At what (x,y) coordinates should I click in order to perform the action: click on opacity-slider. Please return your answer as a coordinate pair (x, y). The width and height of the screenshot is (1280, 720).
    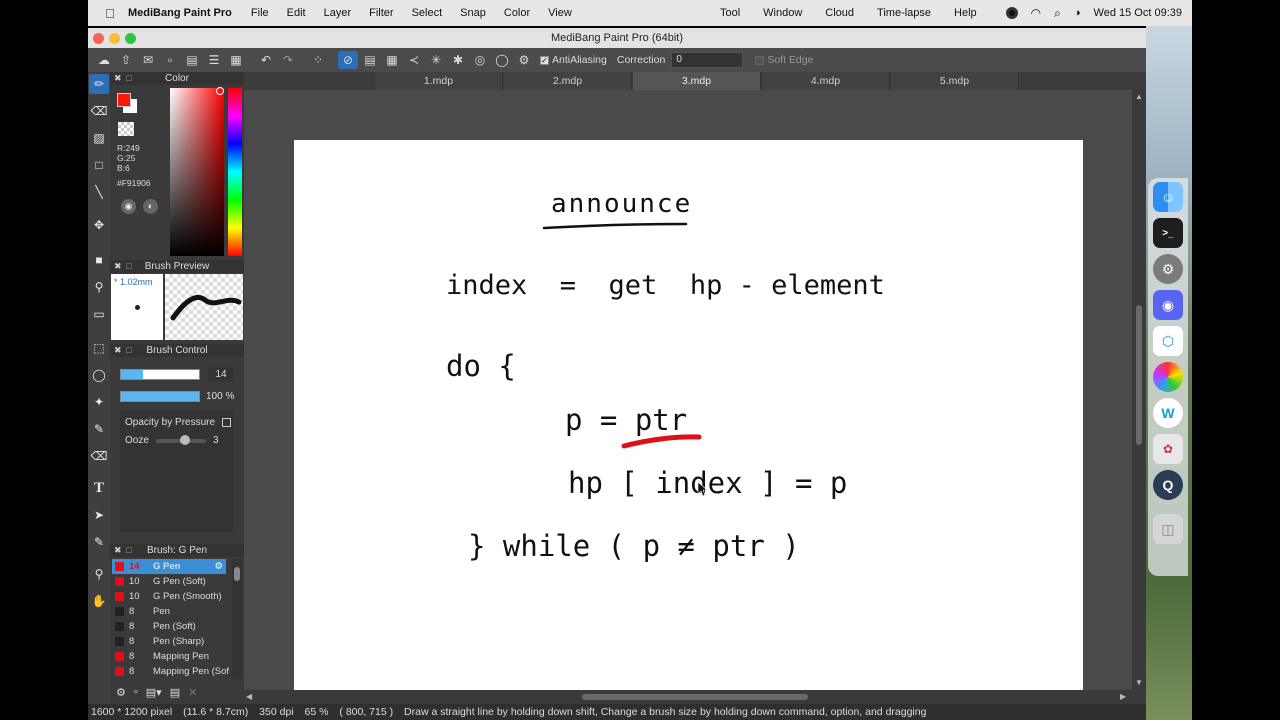
    Looking at the image, I should click on (160, 396).